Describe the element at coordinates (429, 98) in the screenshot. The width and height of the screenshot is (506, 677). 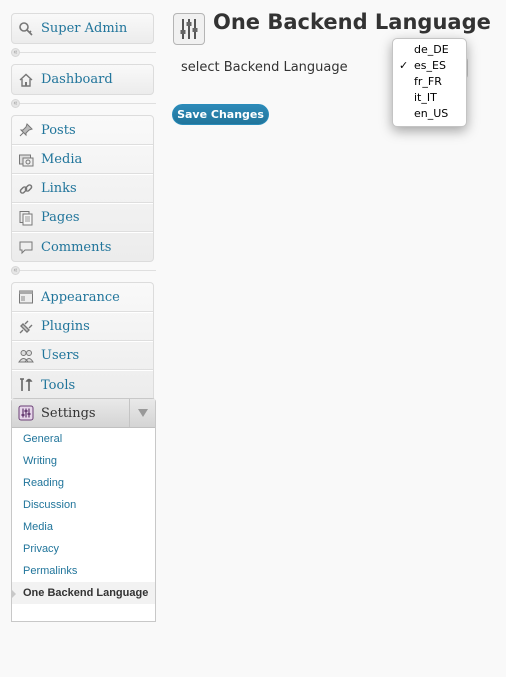
I see `language-option-it-it: it_IT` at that location.